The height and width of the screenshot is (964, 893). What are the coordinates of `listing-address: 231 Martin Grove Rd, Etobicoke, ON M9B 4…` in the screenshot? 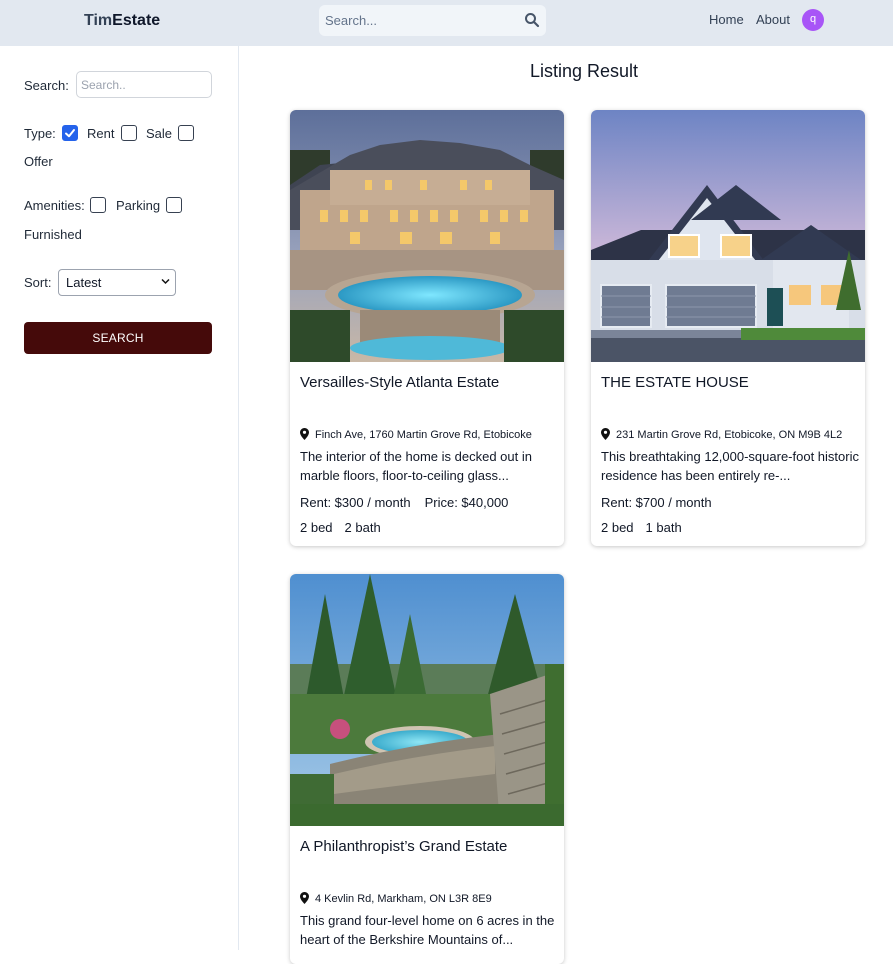 It's located at (721, 433).